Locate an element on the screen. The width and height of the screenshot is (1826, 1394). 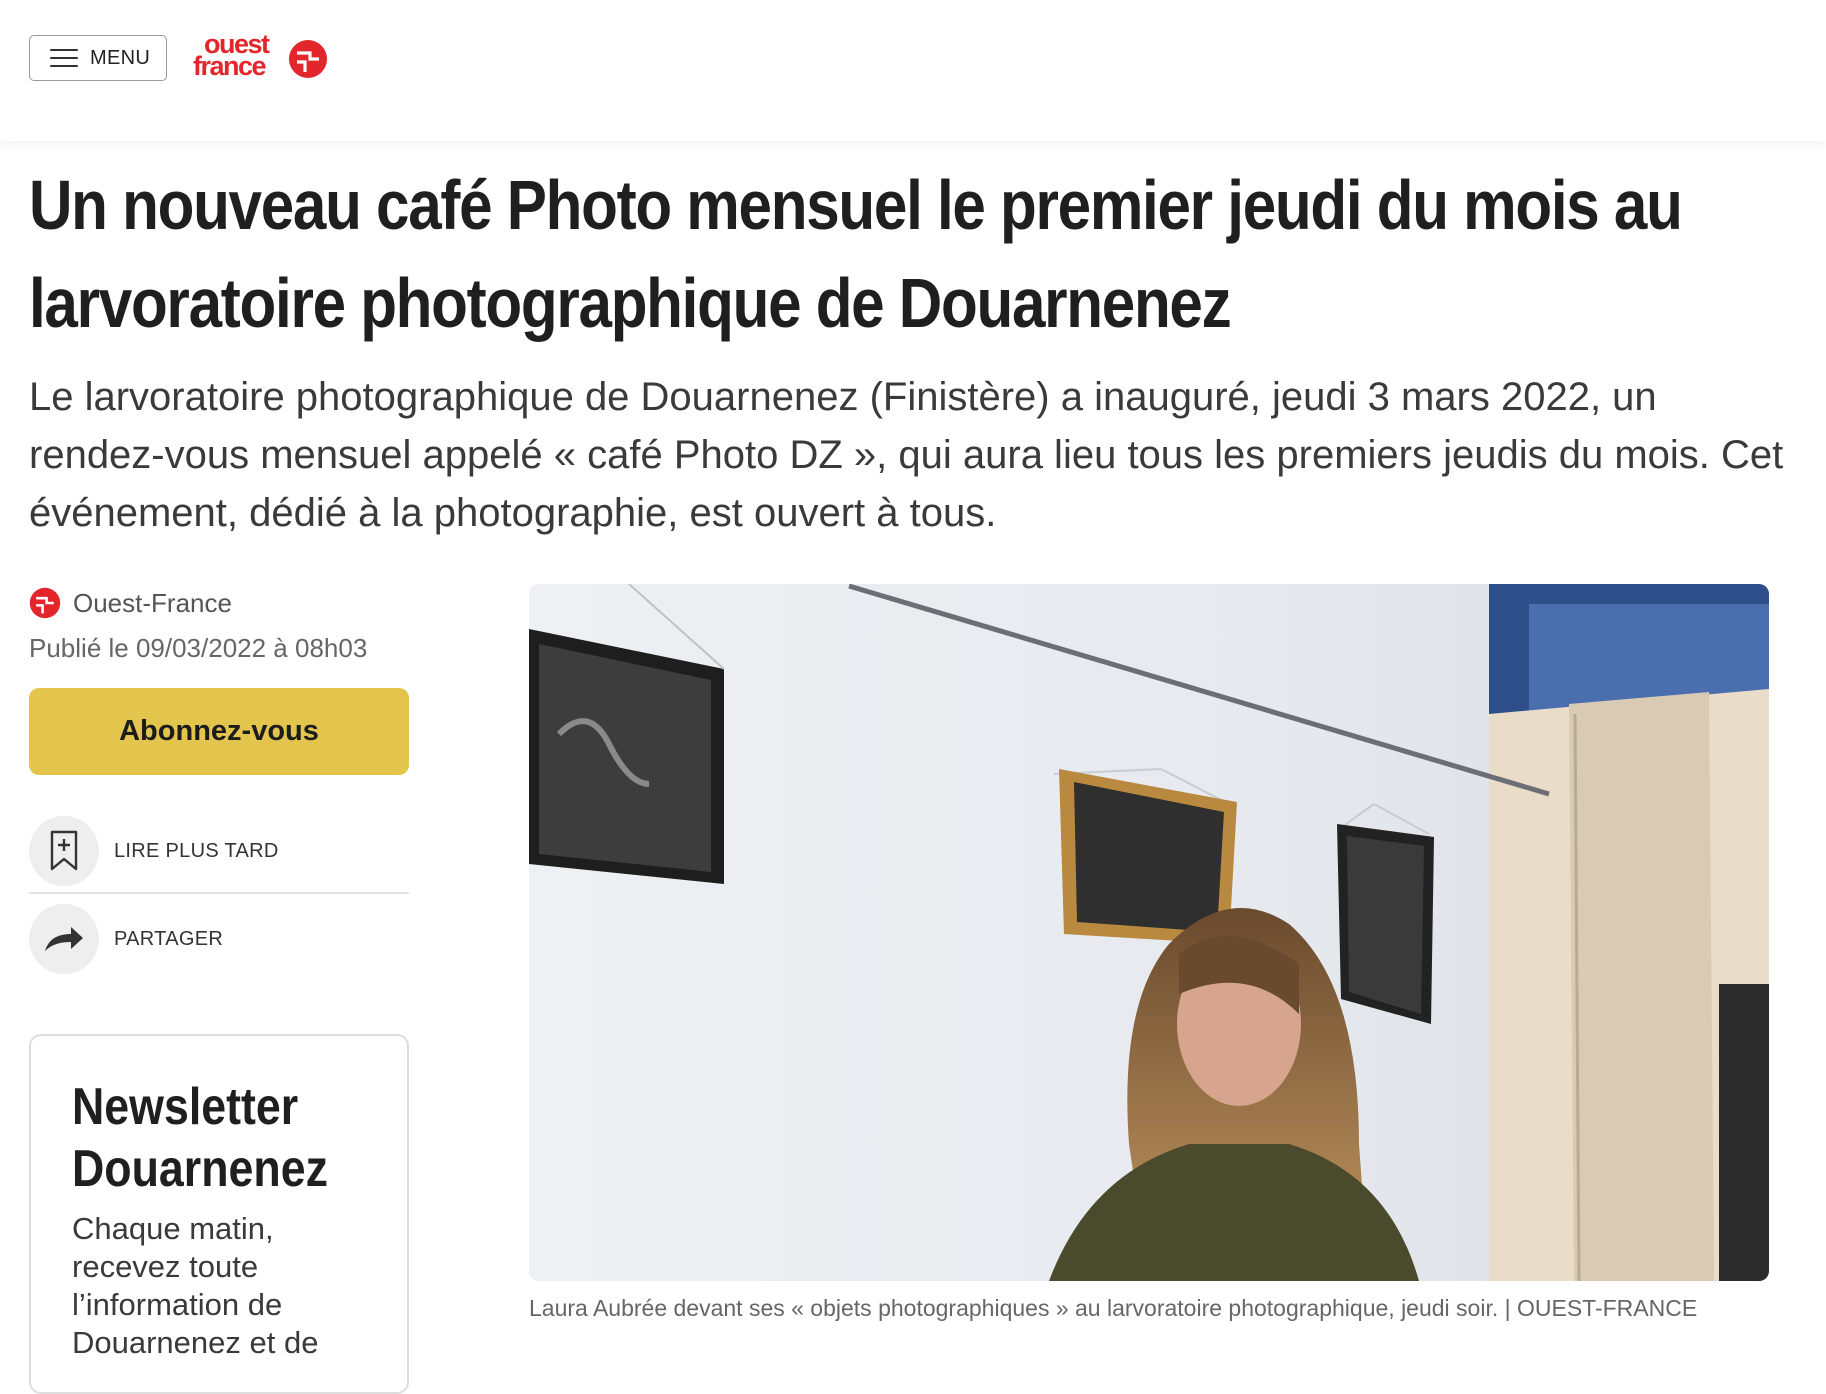
bookmark-add-icon is located at coordinates (64, 851).